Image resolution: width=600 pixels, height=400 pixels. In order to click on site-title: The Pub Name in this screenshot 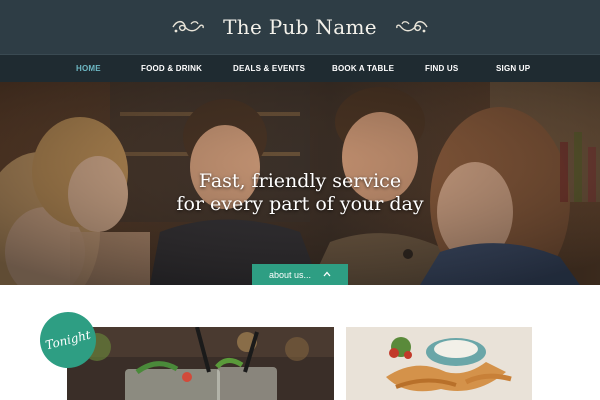, I will do `click(300, 27)`.